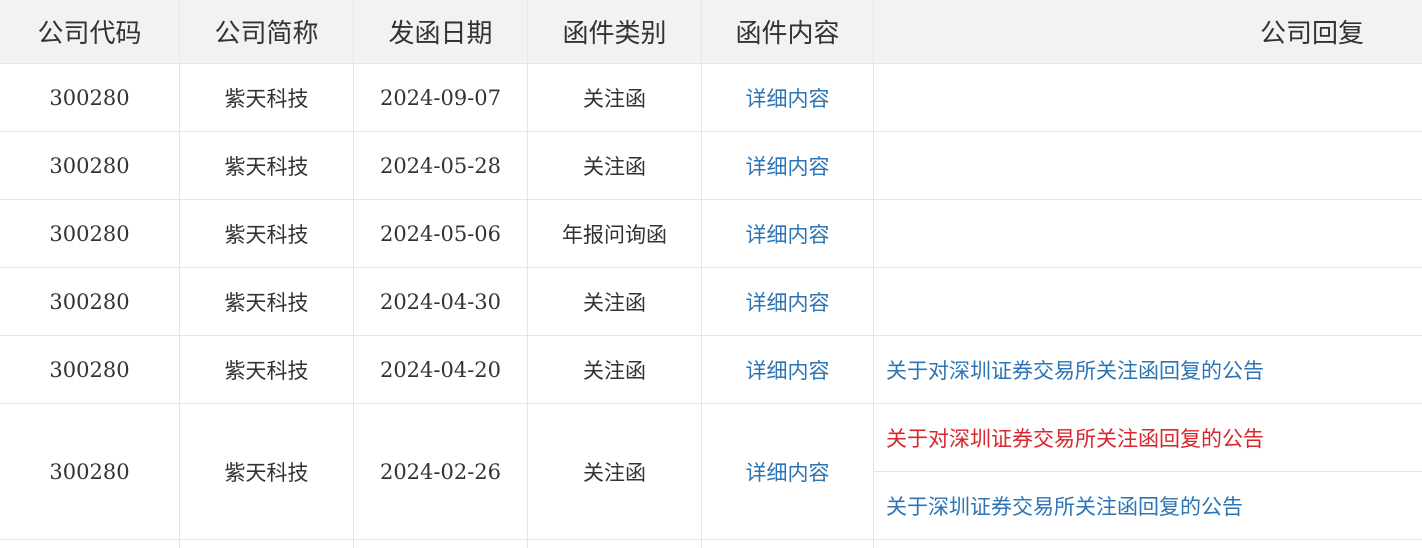  I want to click on table-row: 300280 紫天科技 2024-05-28 关注函 详细内容, so click(711, 166).